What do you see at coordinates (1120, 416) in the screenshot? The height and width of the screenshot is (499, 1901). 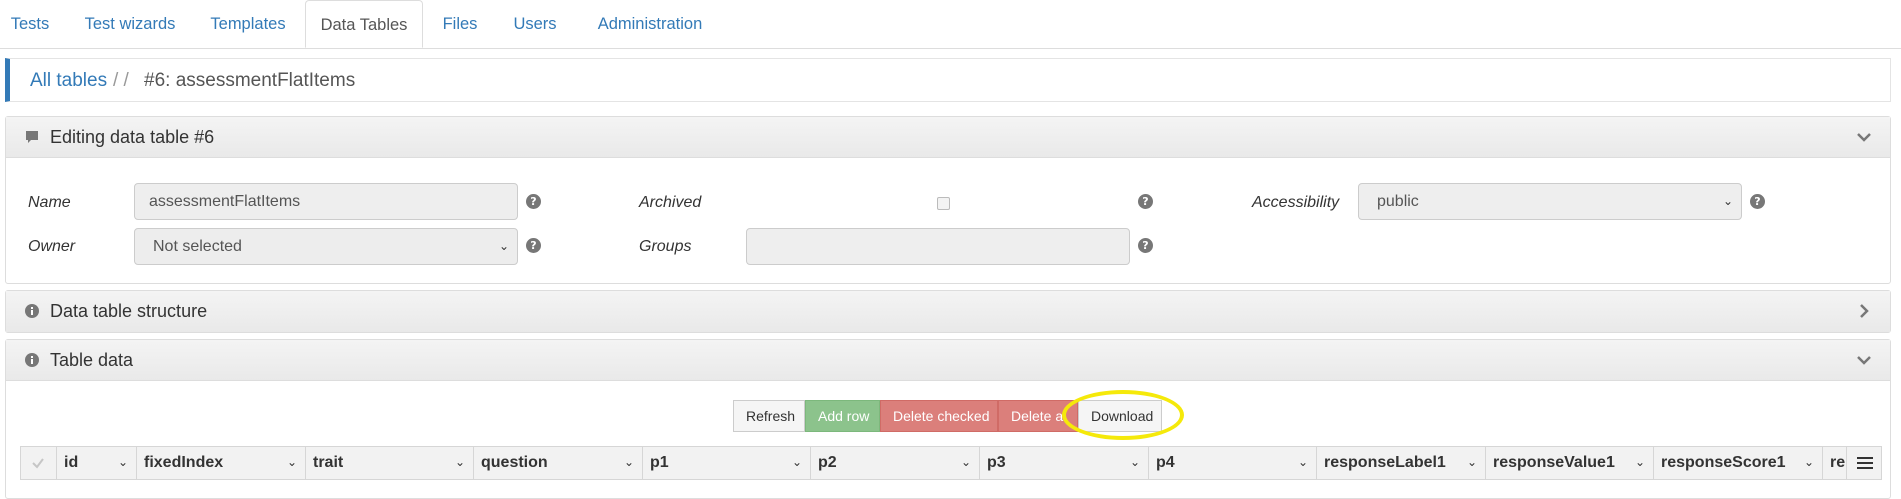 I see `download-button: Download` at bounding box center [1120, 416].